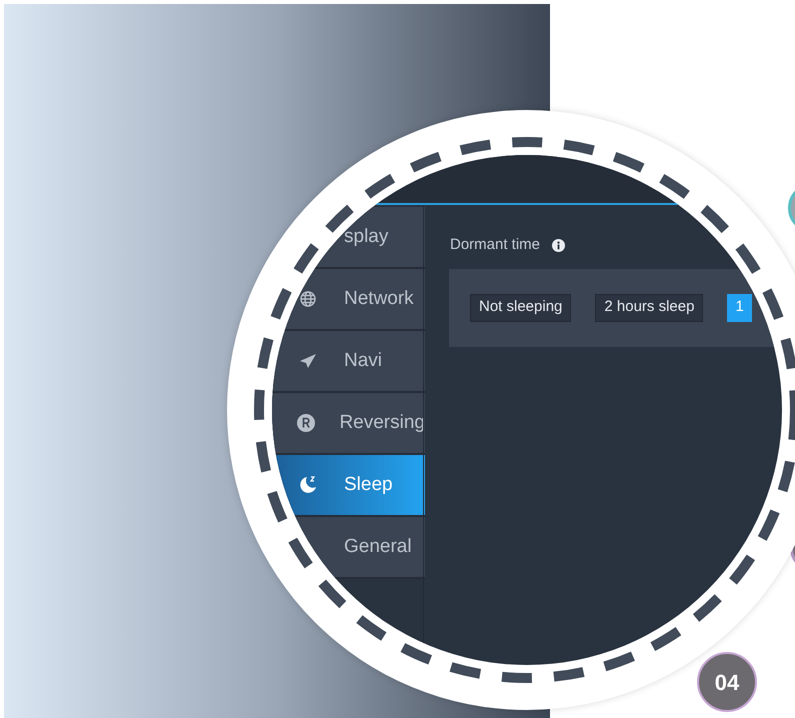  Describe the element at coordinates (348, 424) in the screenshot. I see `sidebar-item: Reversing` at that location.